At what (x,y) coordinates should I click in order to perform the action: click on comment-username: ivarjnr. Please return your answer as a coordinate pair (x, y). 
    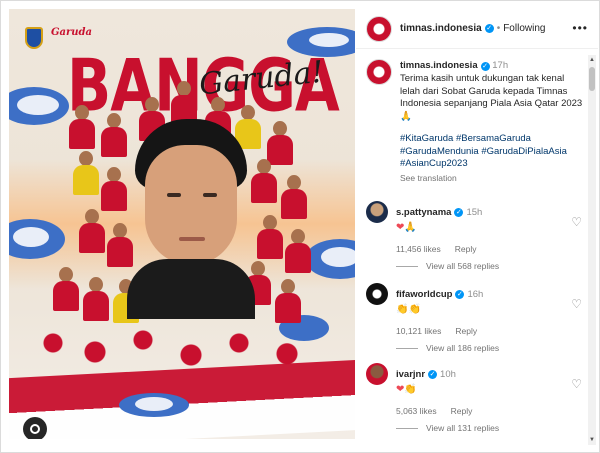
    Looking at the image, I should click on (410, 374).